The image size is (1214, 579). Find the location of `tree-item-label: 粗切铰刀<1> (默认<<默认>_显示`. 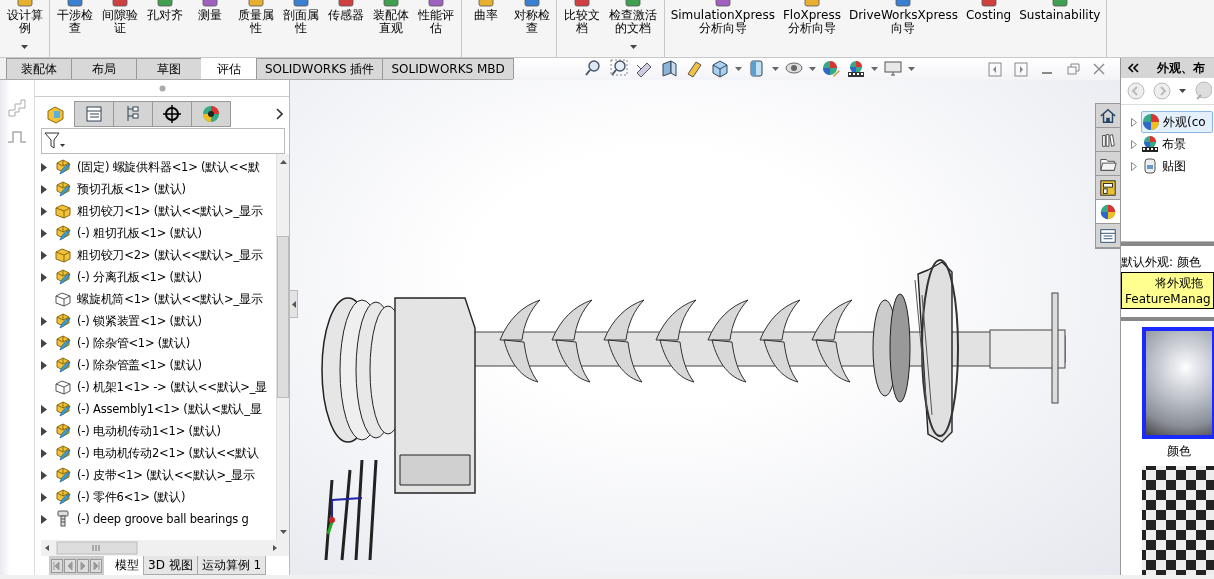

tree-item-label: 粗切铰刀<1> (默认<<默认>_显示 is located at coordinates (170, 211).